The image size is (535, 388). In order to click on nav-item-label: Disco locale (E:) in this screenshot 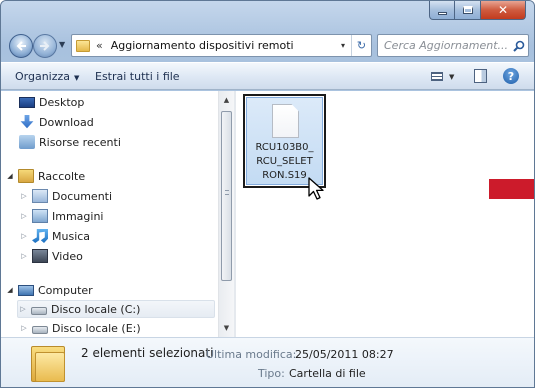, I will do `click(96, 328)`.